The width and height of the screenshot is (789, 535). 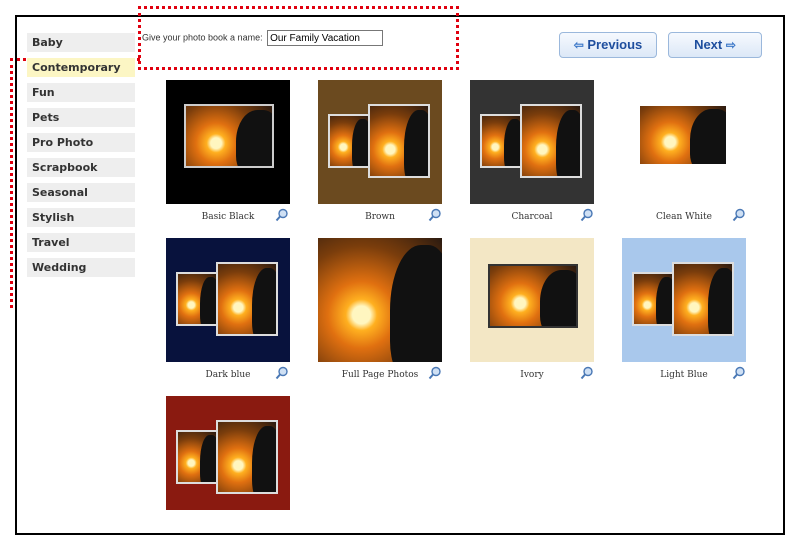 I want to click on theme-thumb-full-page-photos, so click(x=380, y=300).